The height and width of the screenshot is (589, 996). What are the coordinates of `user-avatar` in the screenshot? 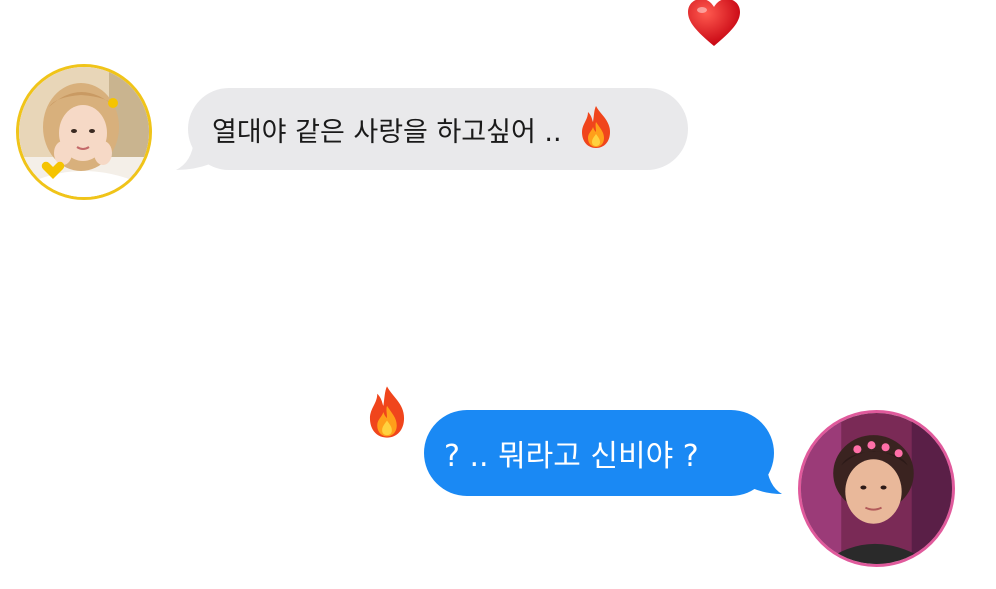 It's located at (876, 488).